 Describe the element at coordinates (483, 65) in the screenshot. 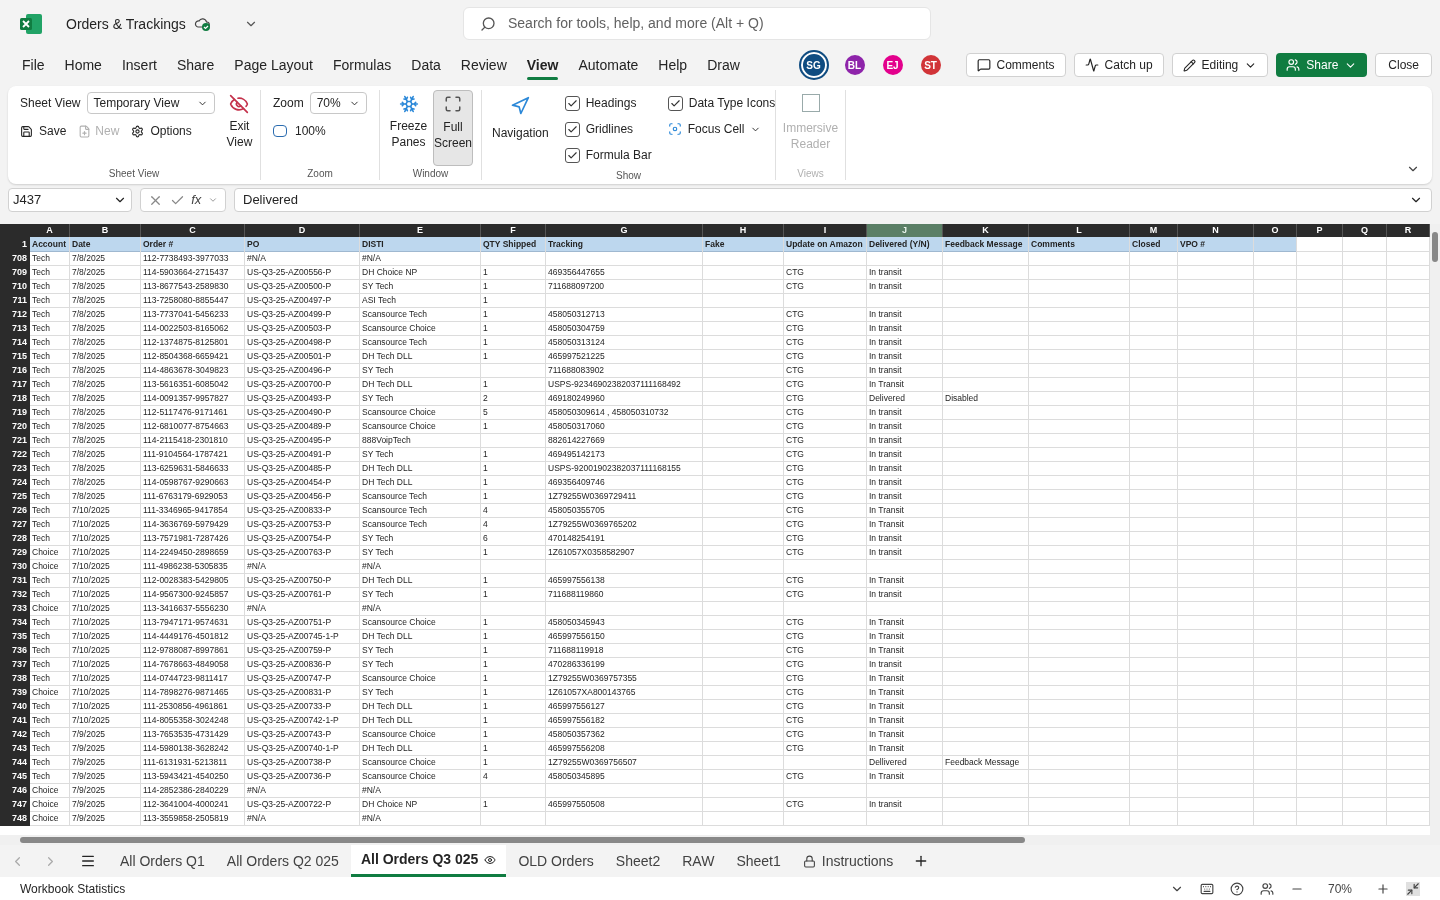

I see `menu-tab: Review` at that location.